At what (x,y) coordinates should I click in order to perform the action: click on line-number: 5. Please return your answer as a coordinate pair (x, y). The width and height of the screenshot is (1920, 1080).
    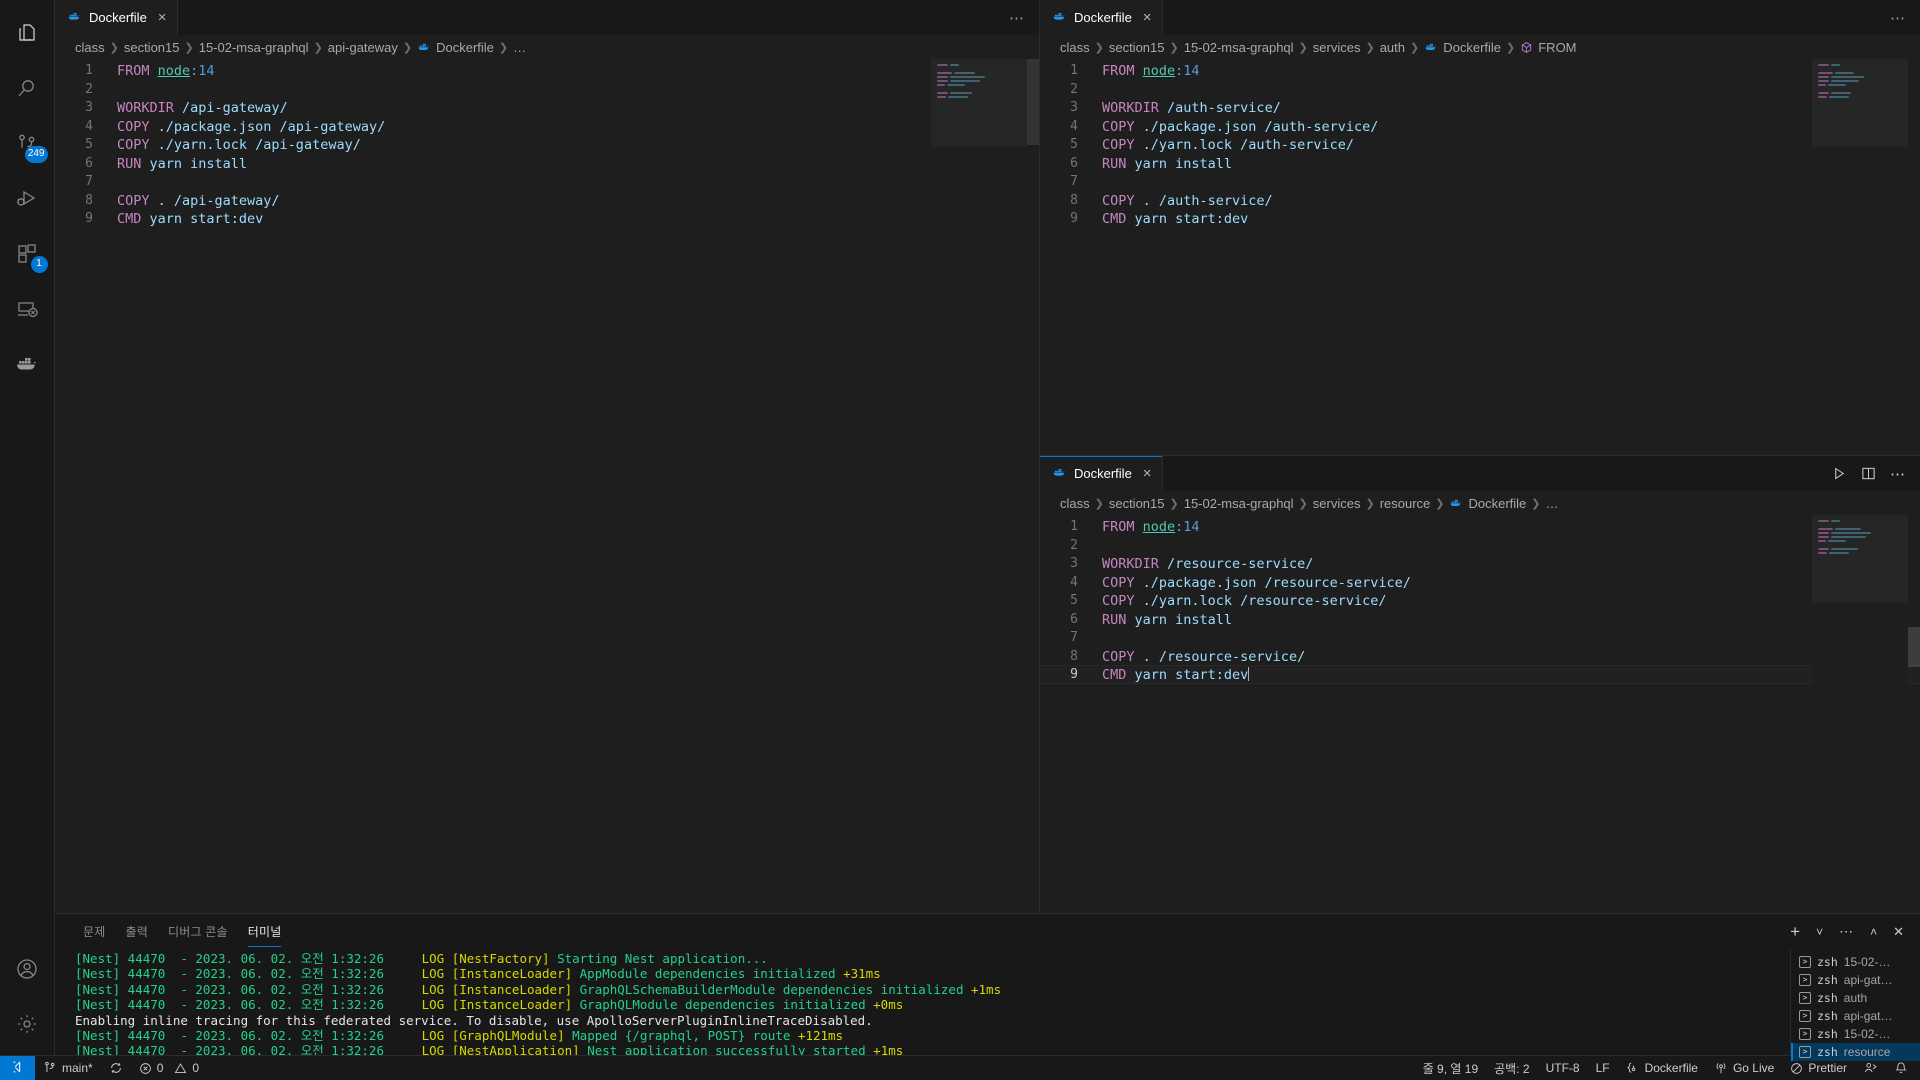
    Looking at the image, I should click on (1074, 144).